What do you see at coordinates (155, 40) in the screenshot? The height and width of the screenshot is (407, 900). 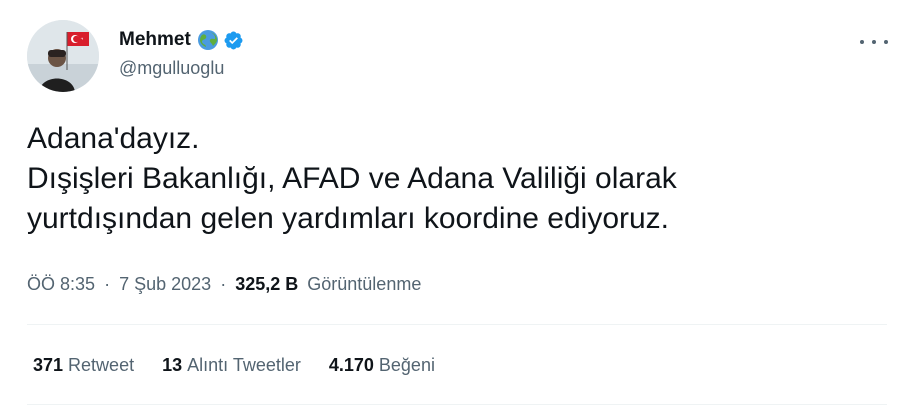 I see `display-name: Mehmet` at bounding box center [155, 40].